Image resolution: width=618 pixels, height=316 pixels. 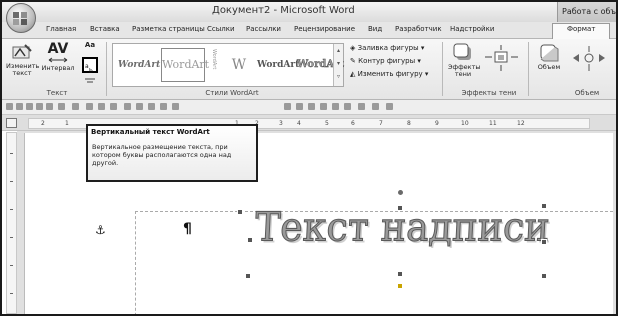 What do you see at coordinates (389, 106) in the screenshot?
I see `customize-toolbar-icon` at bounding box center [389, 106].